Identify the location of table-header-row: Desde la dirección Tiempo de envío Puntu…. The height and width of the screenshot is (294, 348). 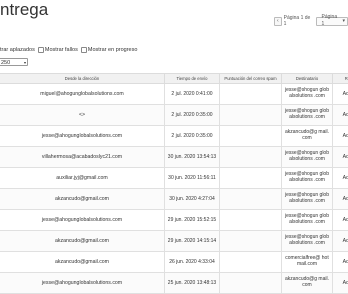
(174, 79).